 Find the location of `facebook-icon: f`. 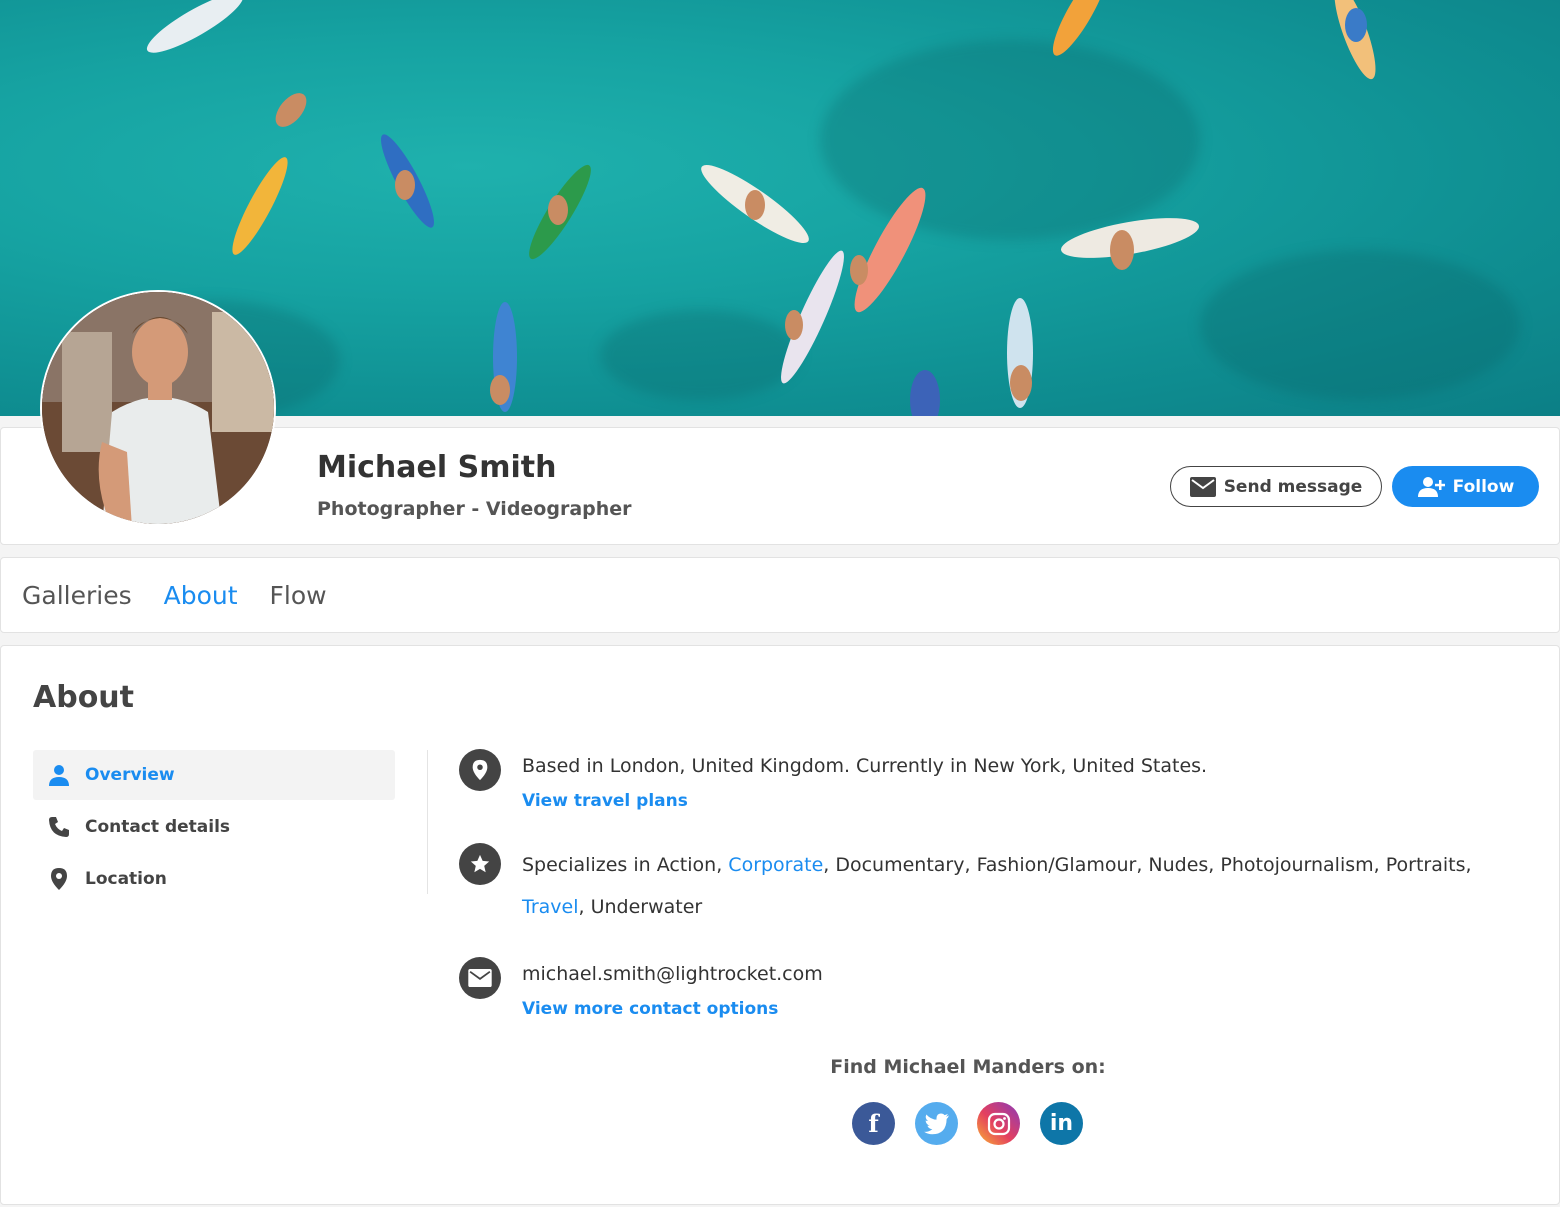

facebook-icon: f is located at coordinates (873, 1123).